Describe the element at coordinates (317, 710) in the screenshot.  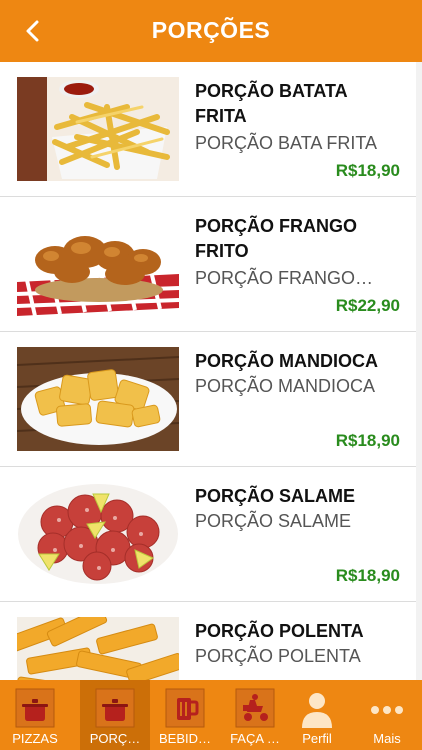
I see `user-profile-icon` at that location.